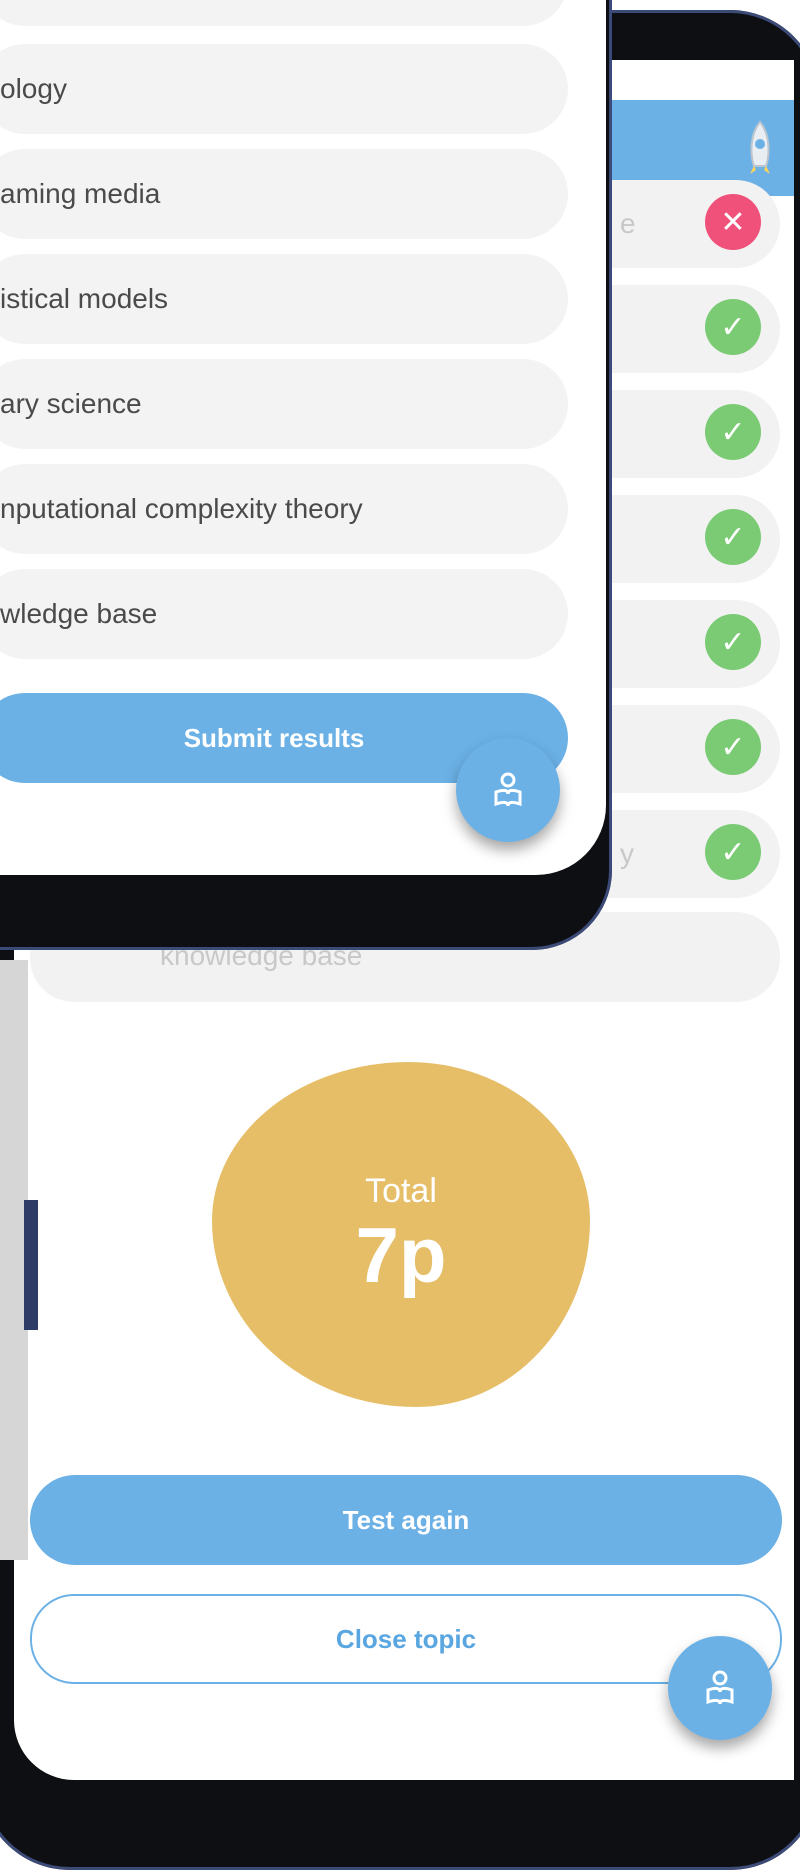  I want to click on quiz-option-label: wledge base, so click(79, 613).